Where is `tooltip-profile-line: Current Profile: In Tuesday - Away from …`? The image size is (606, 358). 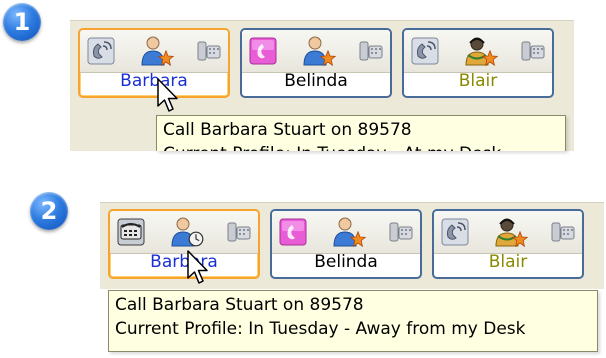
tooltip-profile-line: Current Profile: In Tuesday - Away from … is located at coordinates (320, 329).